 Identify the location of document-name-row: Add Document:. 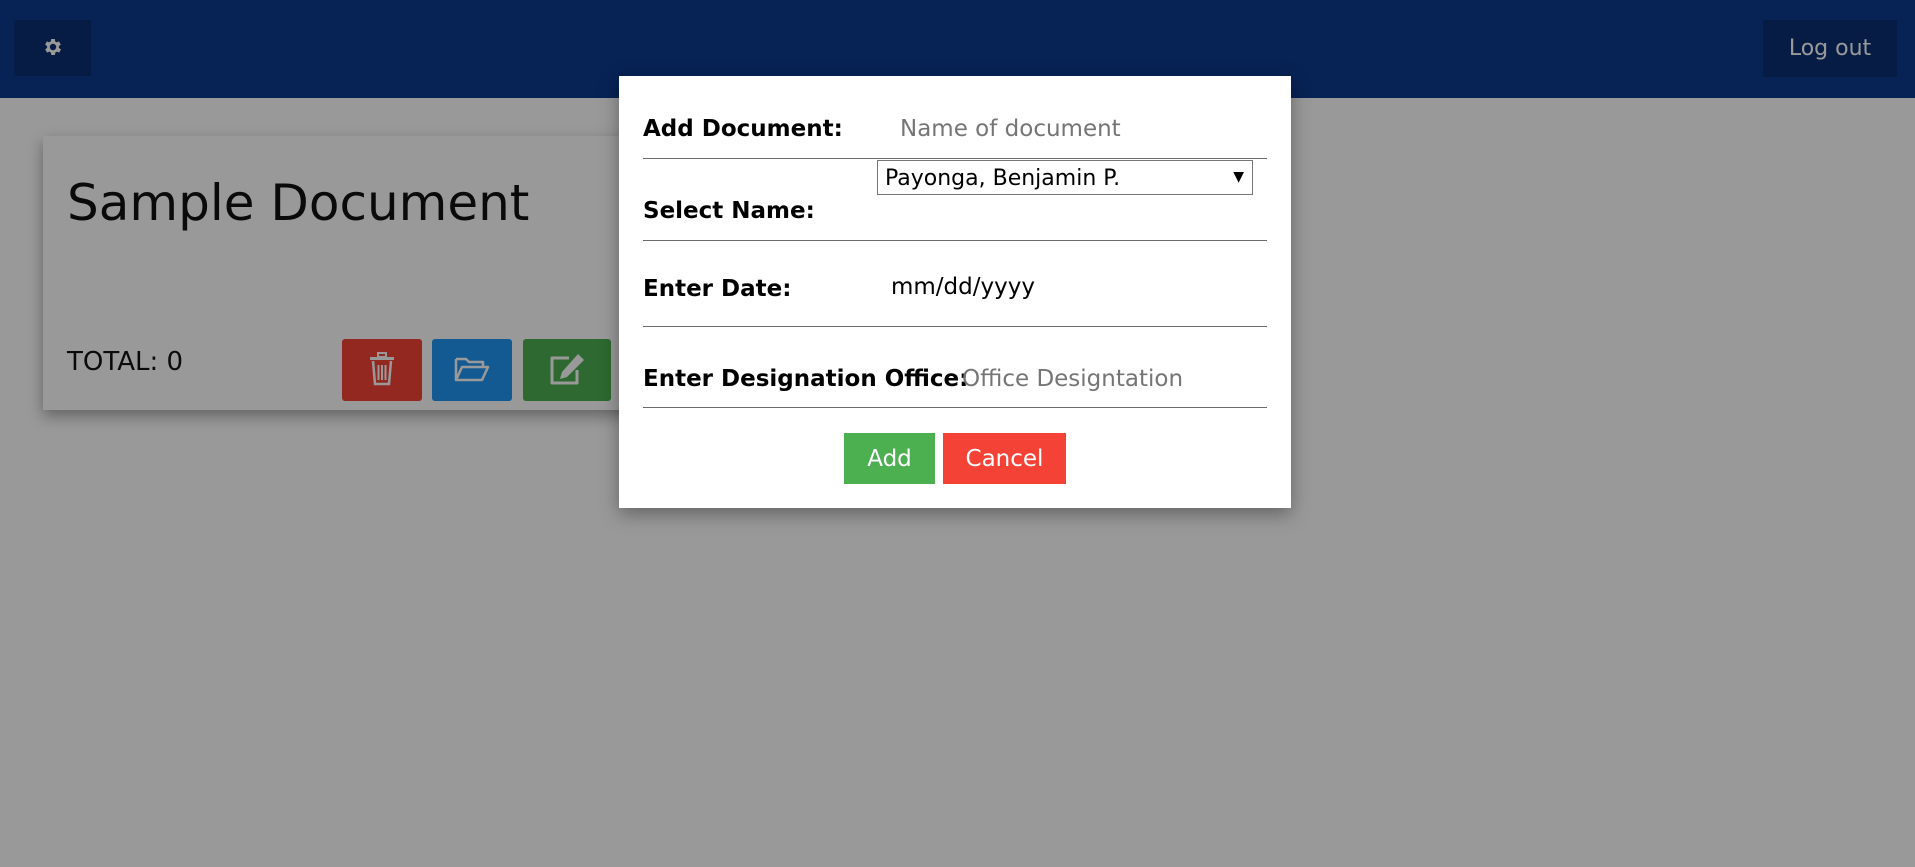
(955, 117).